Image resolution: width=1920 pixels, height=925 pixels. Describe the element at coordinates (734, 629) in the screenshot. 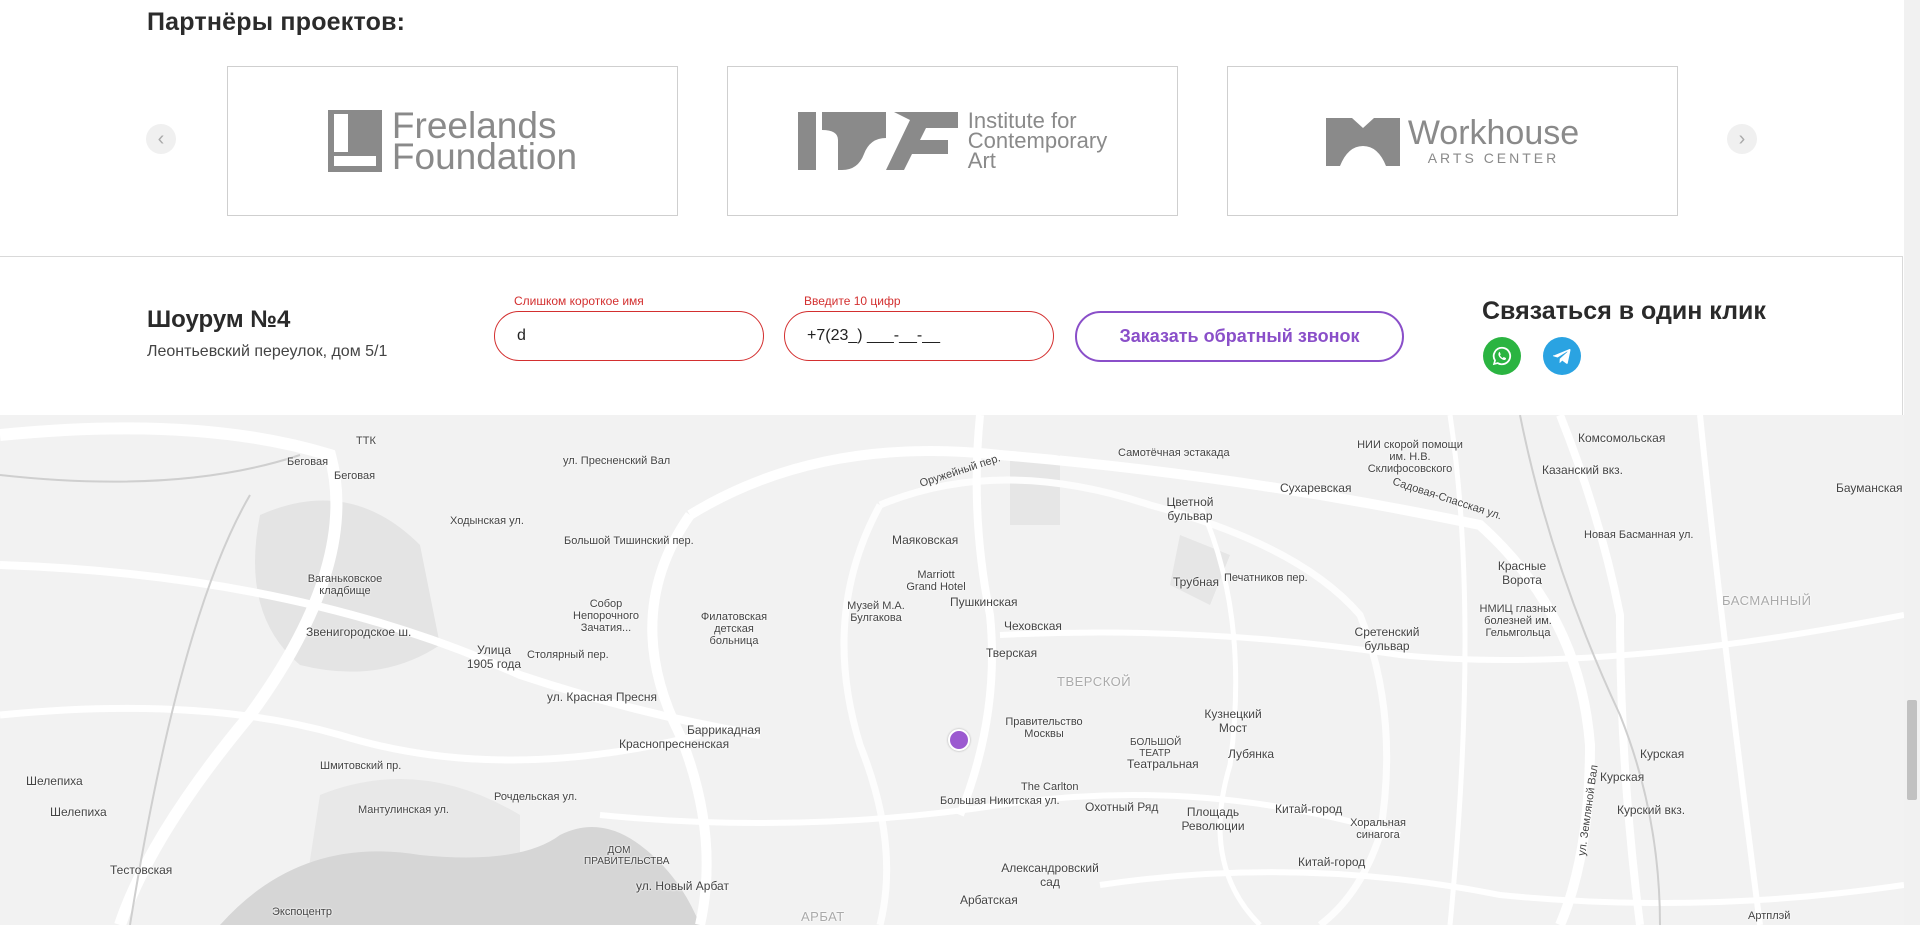

I see `map-label: Филатовская детская больница` at that location.